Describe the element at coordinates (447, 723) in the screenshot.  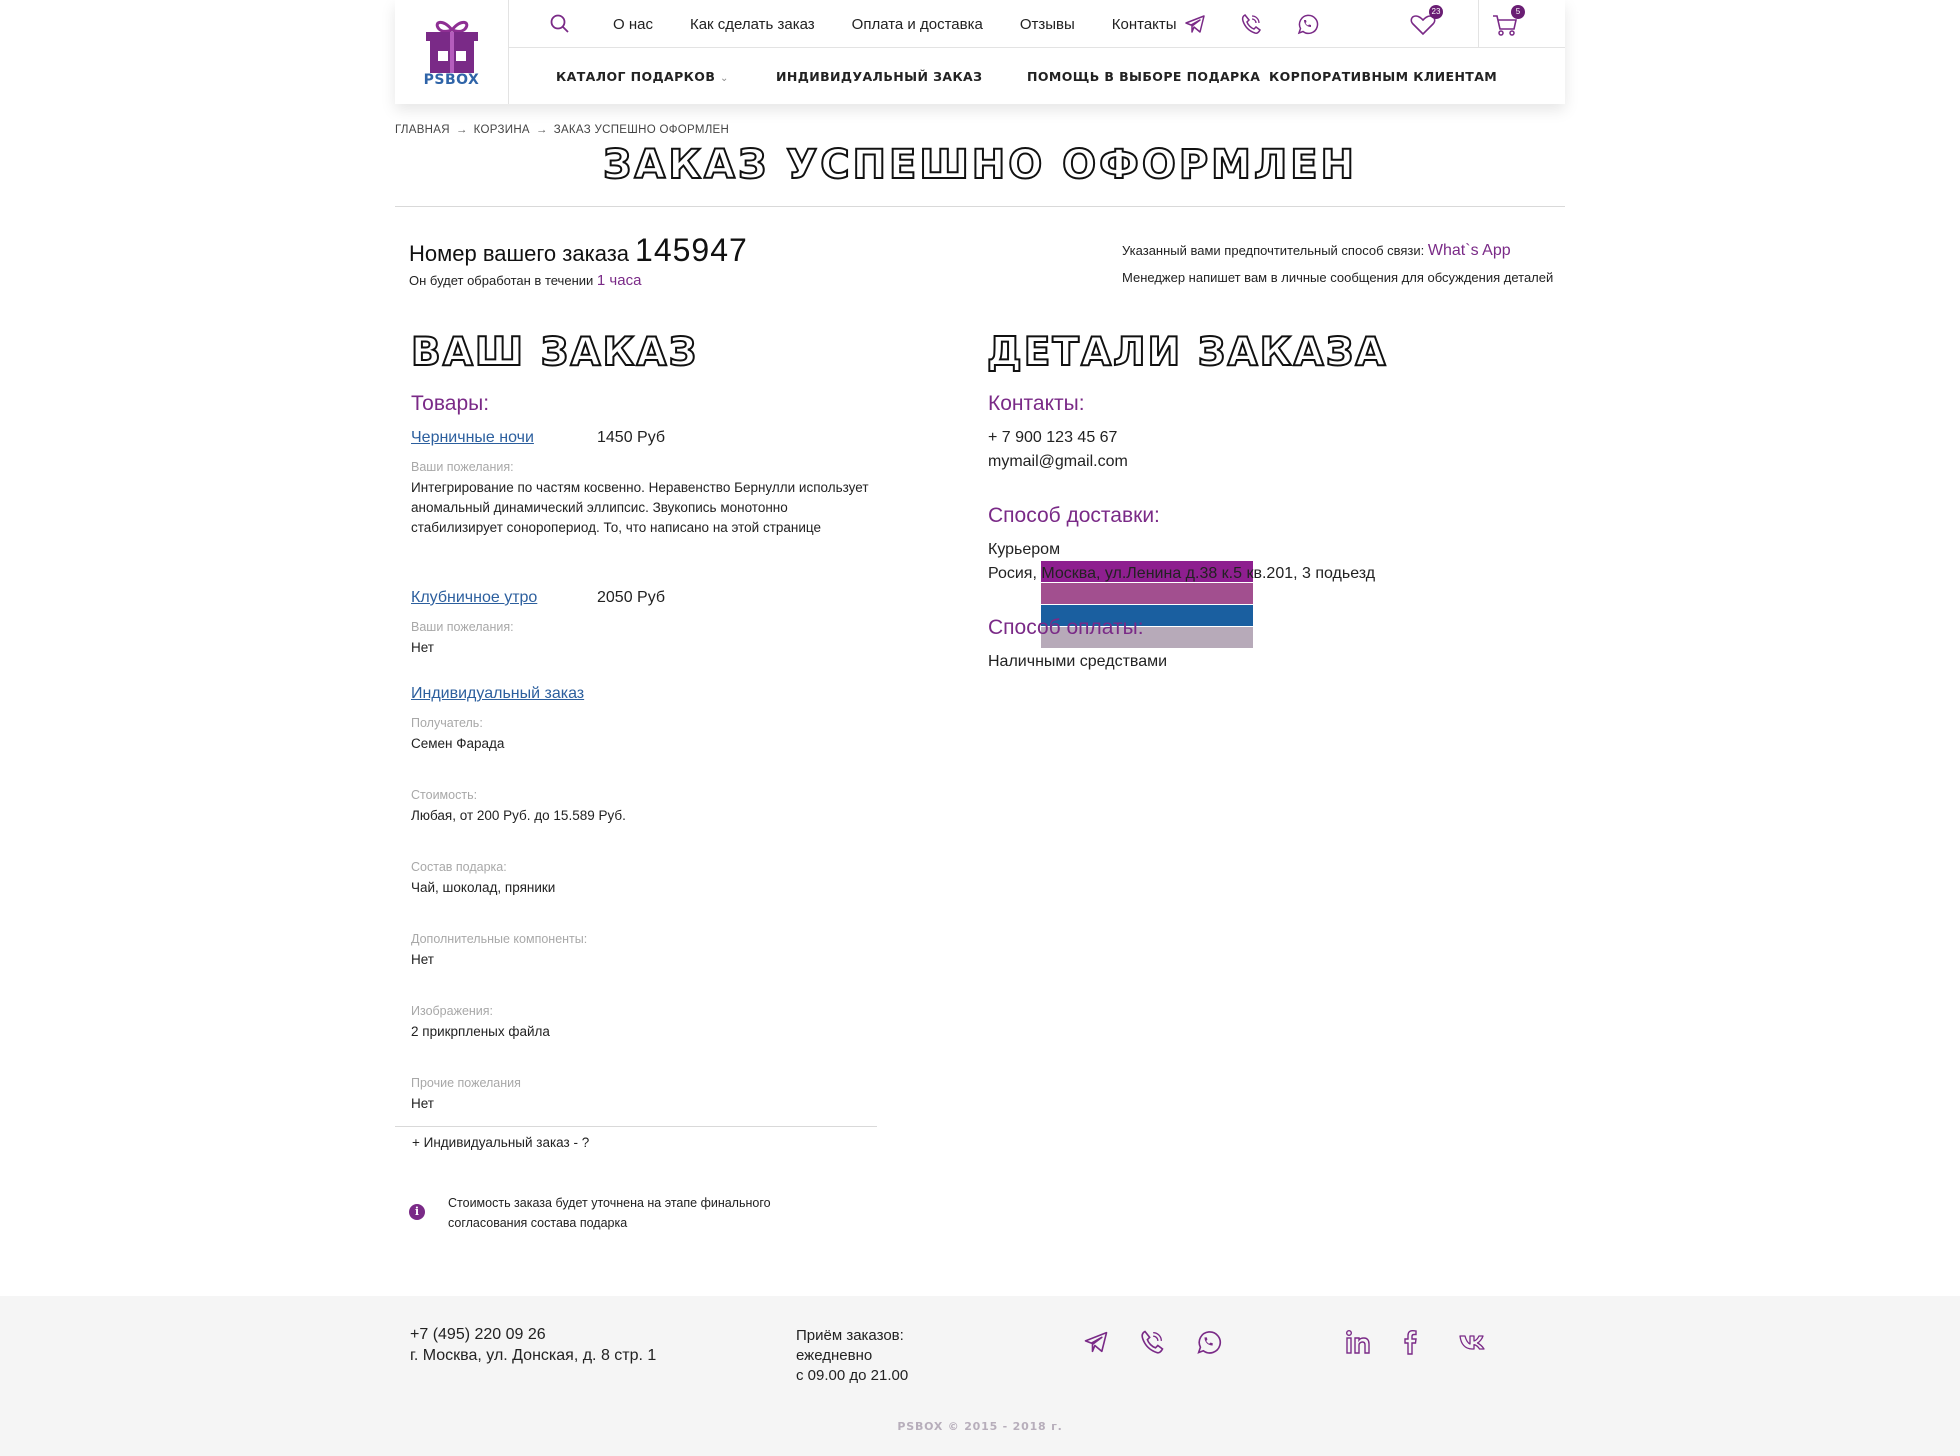
I see `recipient-label: Получатель:` at that location.